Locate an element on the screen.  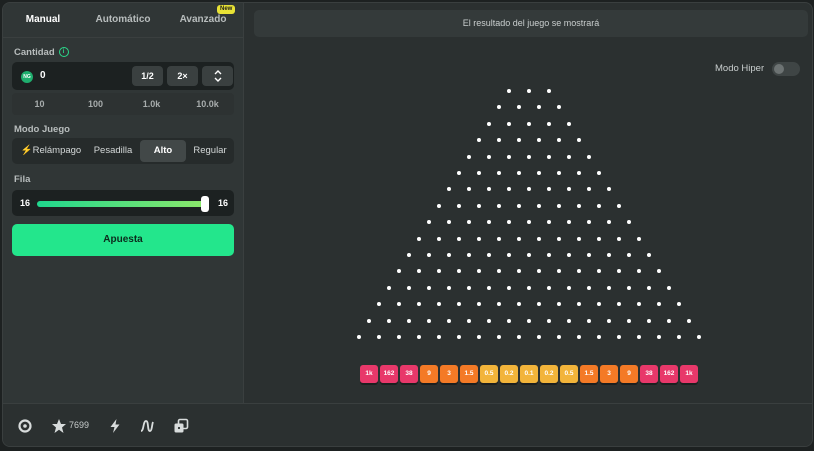
mode-label: Modo Juego is located at coordinates (42, 129).